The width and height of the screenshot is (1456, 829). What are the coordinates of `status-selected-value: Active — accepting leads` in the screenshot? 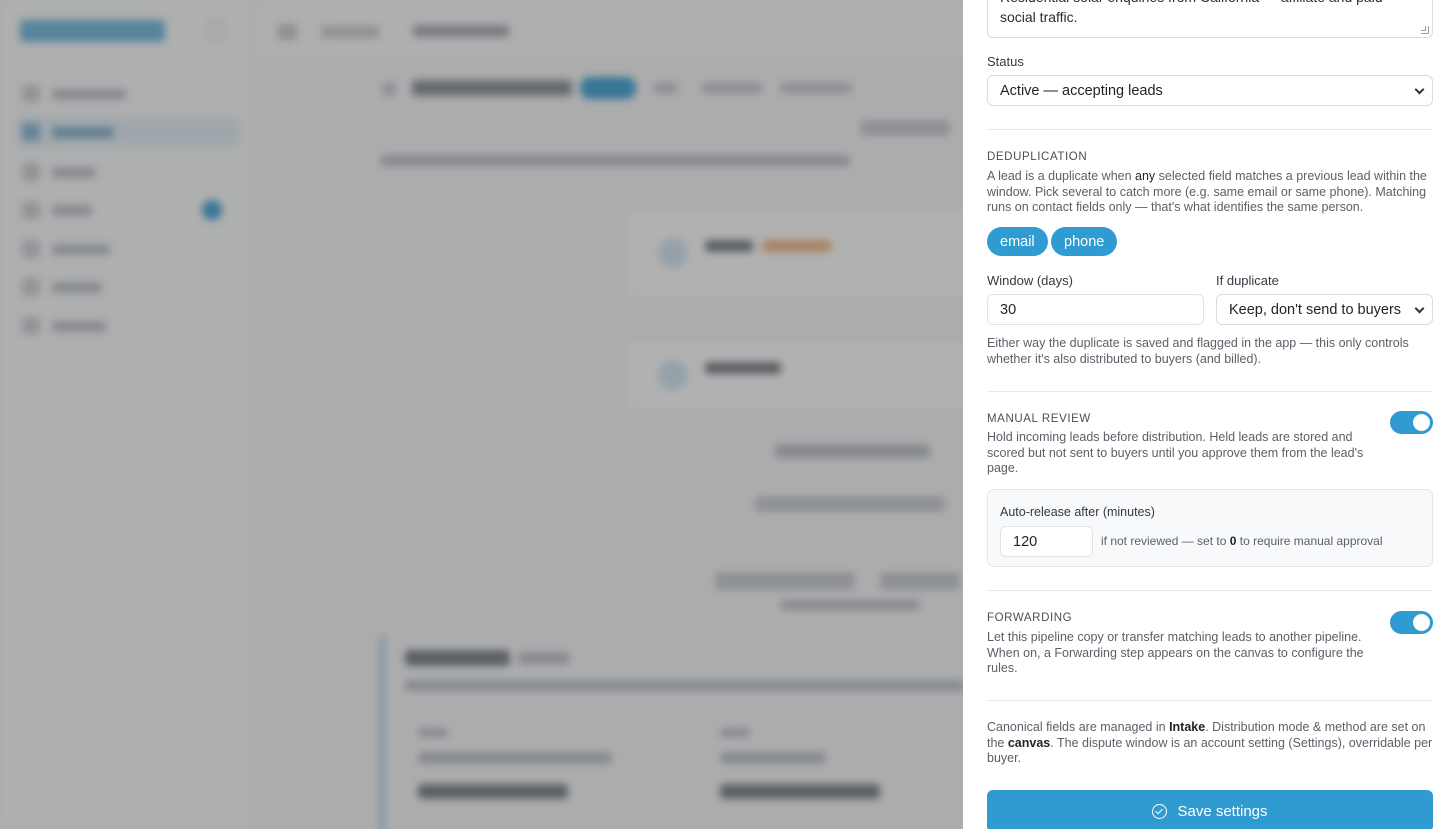 It's located at (1081, 90).